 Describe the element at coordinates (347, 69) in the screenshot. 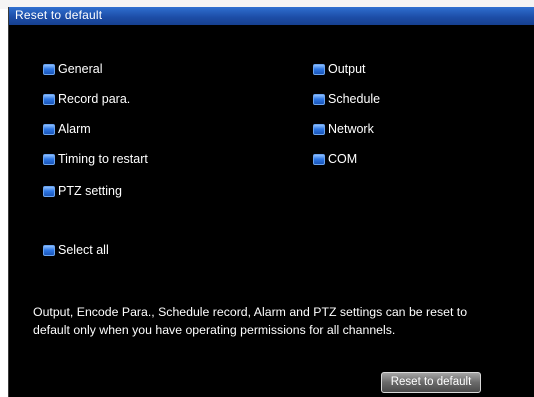

I see `option-output-label: Output` at that location.